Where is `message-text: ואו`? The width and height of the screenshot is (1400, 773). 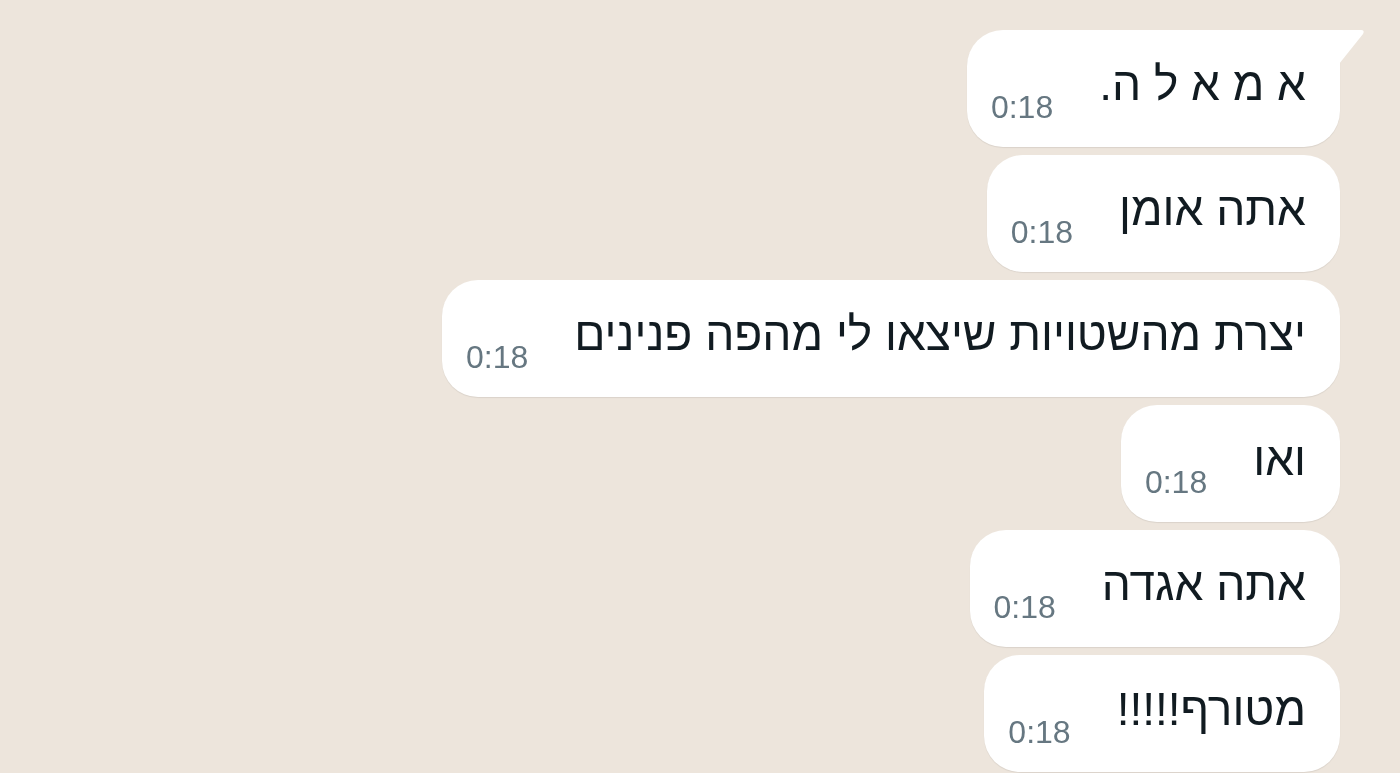 message-text: ואו is located at coordinates (1279, 459).